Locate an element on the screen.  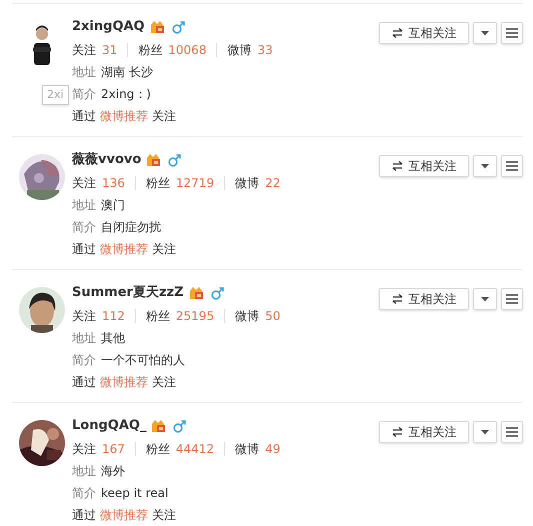
address-text: 海外 is located at coordinates (113, 471).